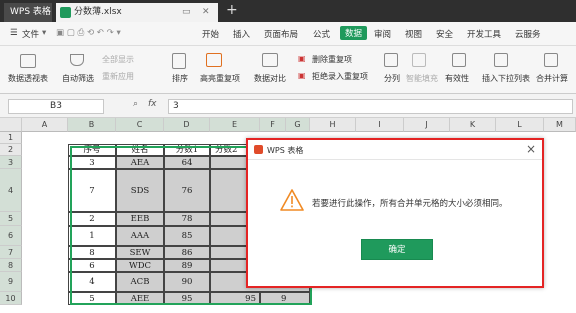 The image size is (576, 313). Describe the element at coordinates (531, 149) in the screenshot. I see `dialog-close-icon: ×` at that location.